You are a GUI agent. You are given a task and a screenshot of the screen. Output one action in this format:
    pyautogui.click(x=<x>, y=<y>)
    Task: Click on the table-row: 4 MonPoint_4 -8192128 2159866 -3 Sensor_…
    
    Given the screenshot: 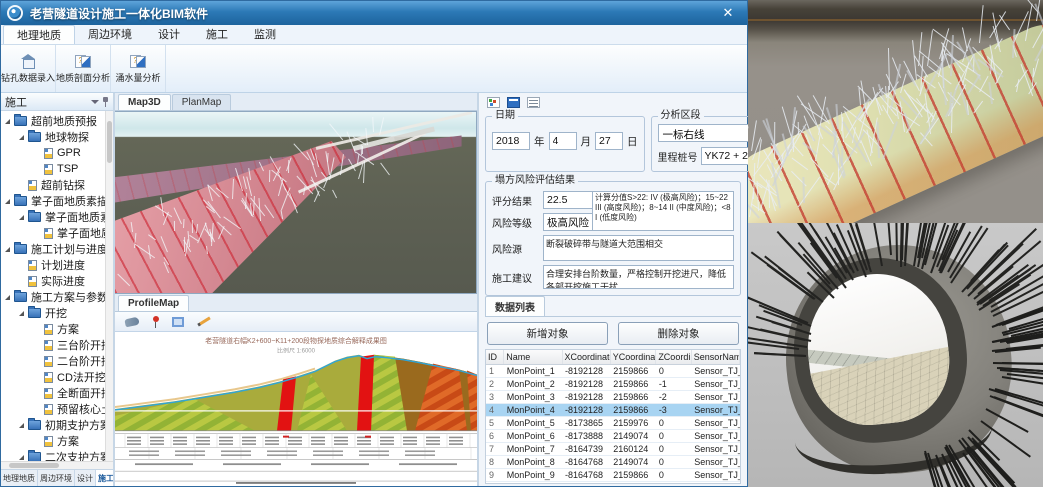 What is the action you would take?
    pyautogui.click(x=613, y=410)
    